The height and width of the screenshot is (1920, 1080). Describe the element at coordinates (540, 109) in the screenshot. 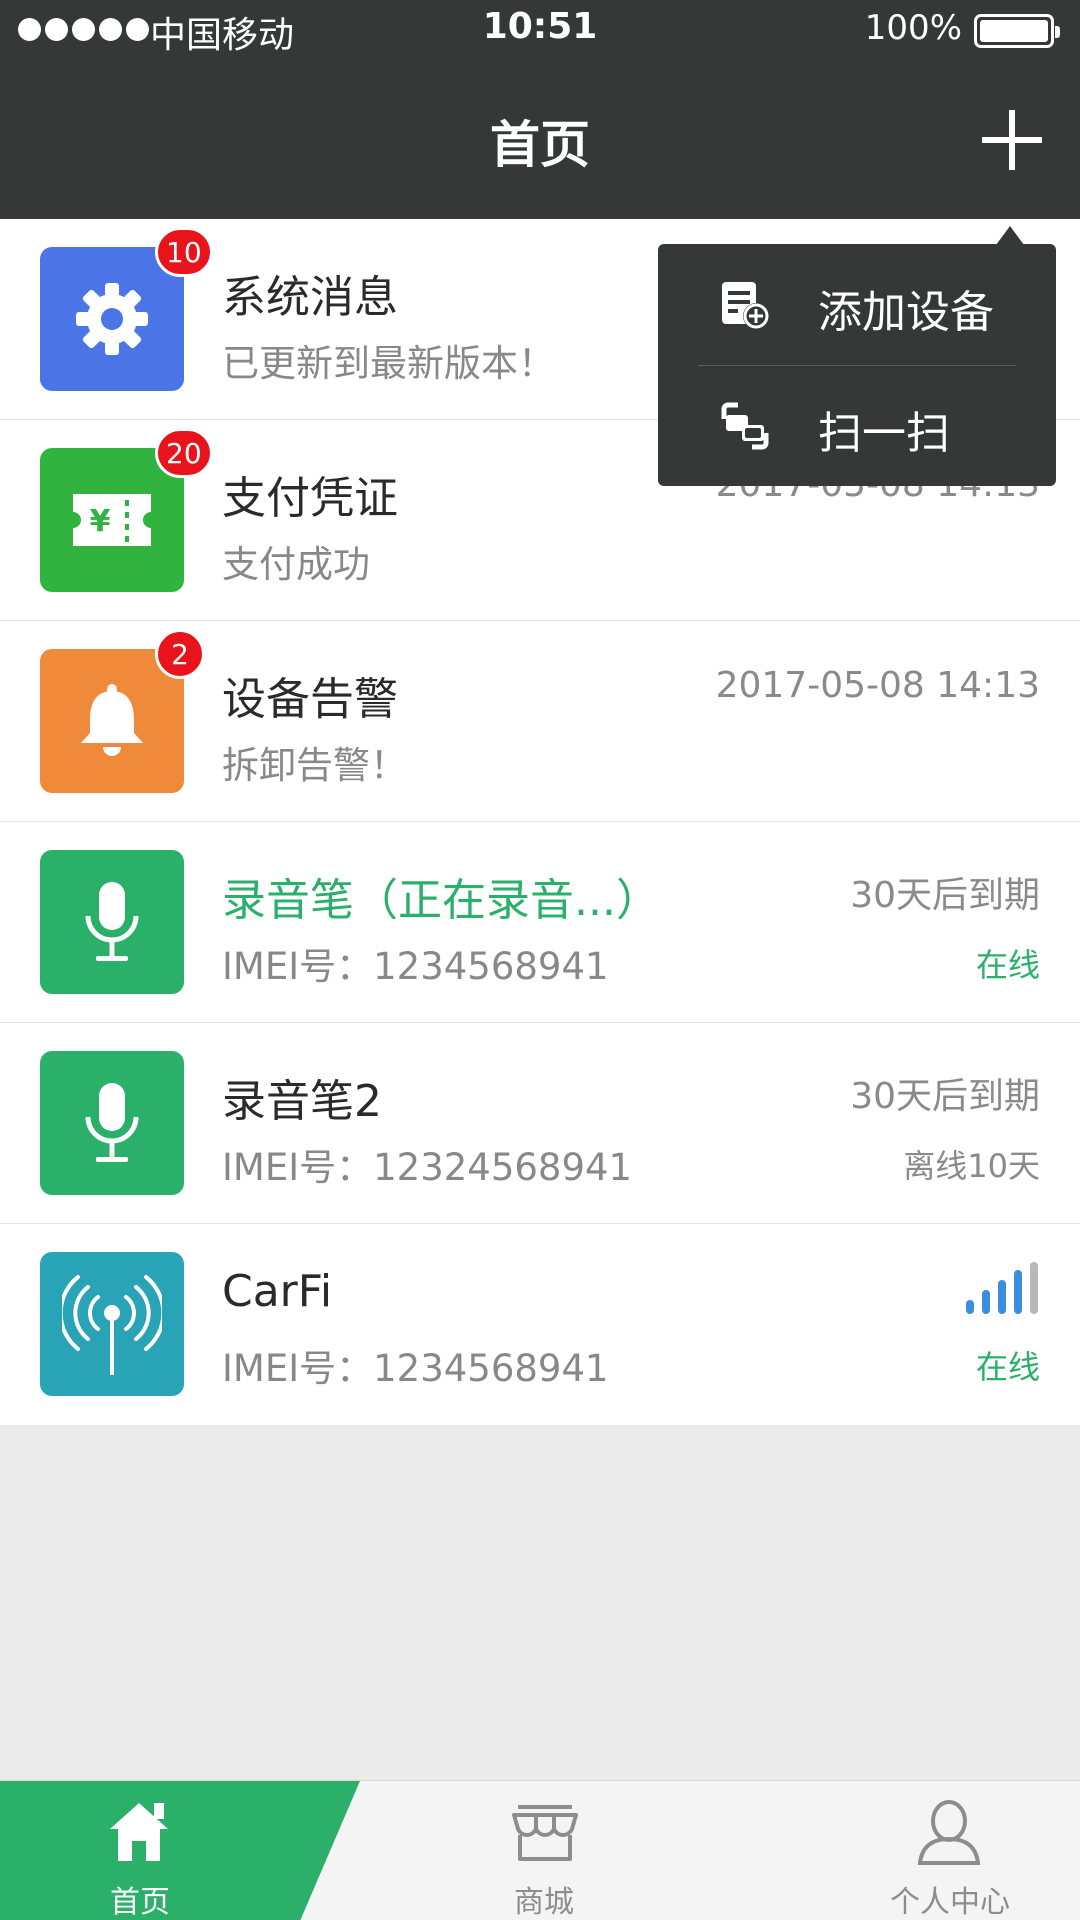

I see `top-bar: 中国移动 10:51 100% 首页` at that location.